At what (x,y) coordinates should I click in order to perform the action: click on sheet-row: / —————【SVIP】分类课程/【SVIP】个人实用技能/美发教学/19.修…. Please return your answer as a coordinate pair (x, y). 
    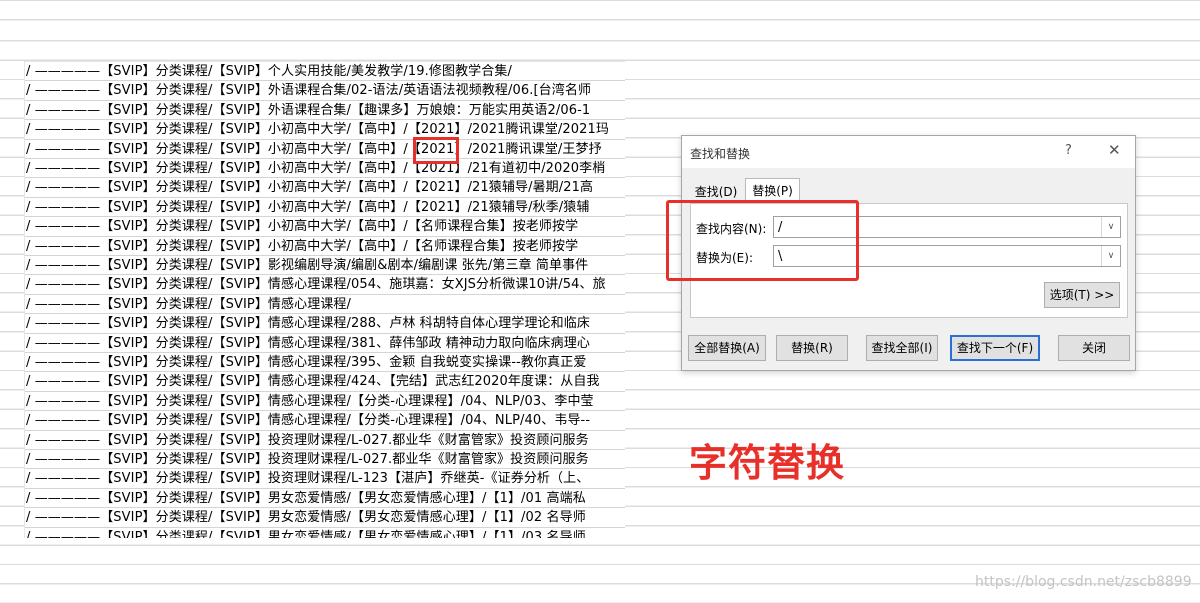
    Looking at the image, I should click on (325, 72).